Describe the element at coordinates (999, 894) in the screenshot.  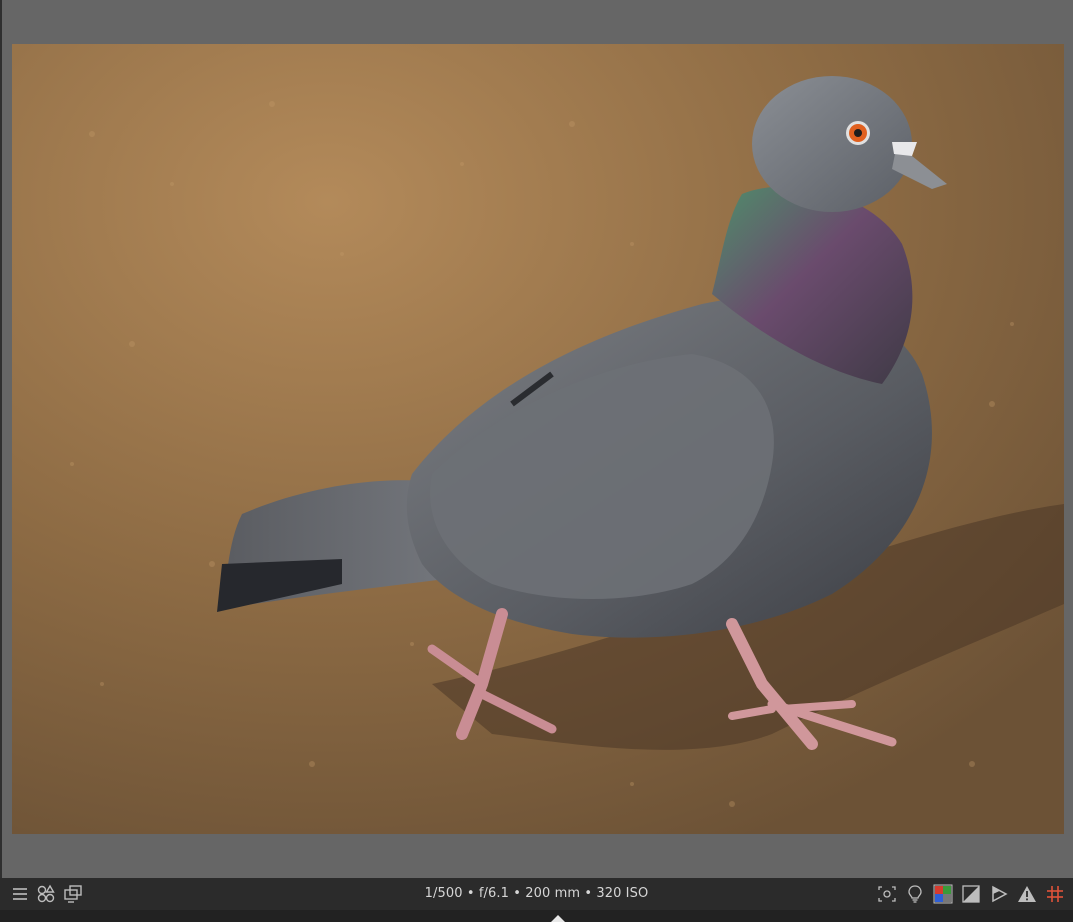
I see `clipping-icon` at that location.